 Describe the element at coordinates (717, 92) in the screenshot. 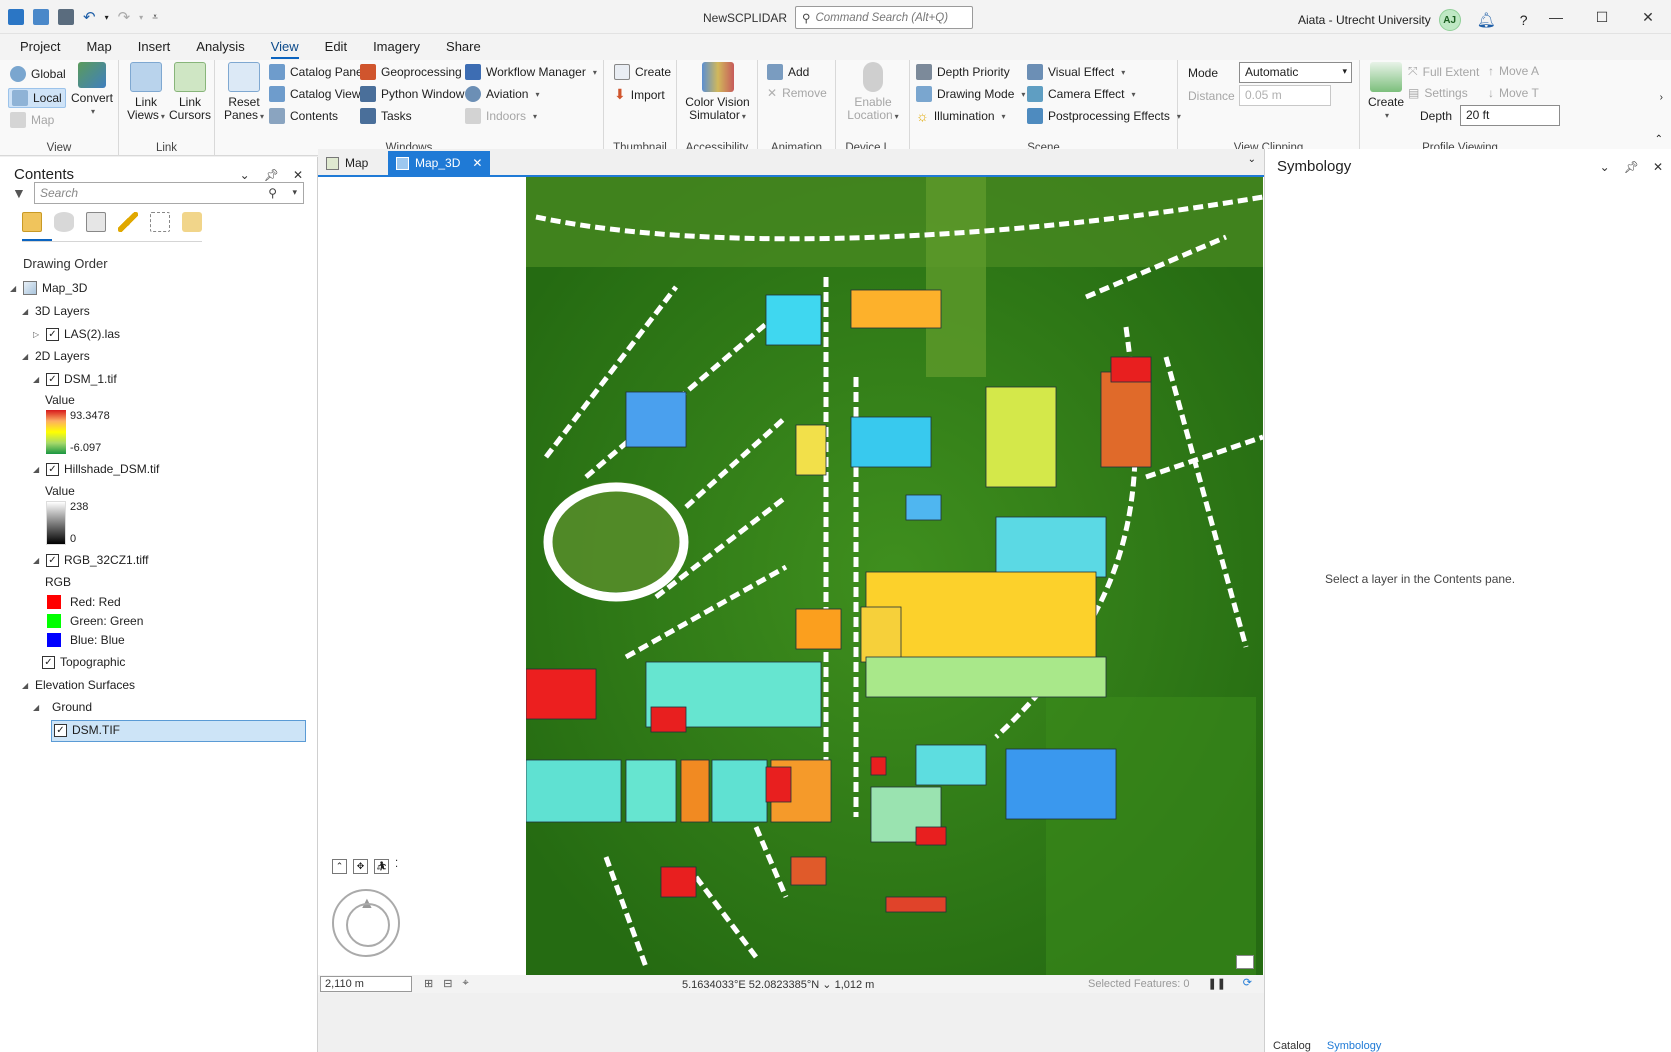

I see `color-vision-simulator-button: Color Vision Simulator ▾` at that location.